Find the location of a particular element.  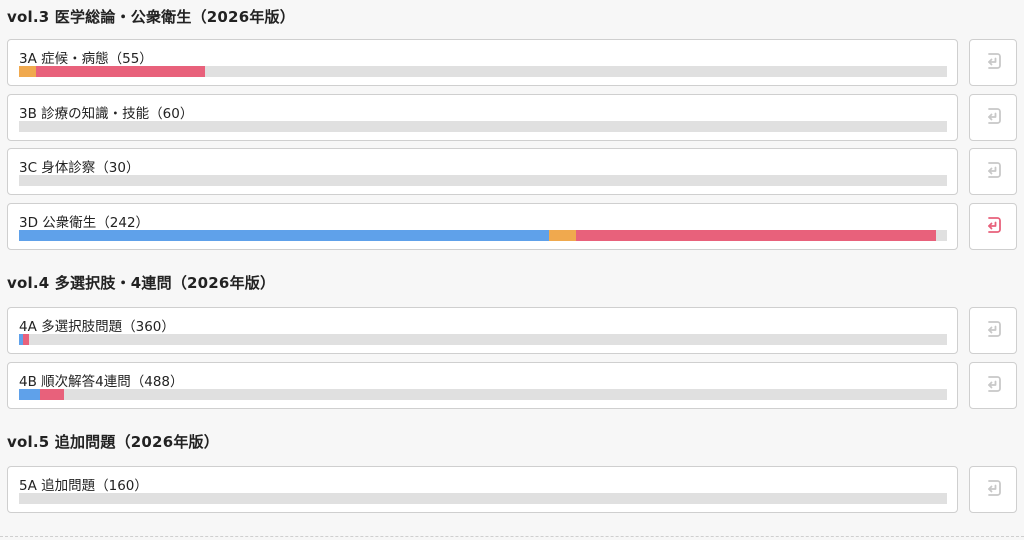

start-button-3c is located at coordinates (993, 171).